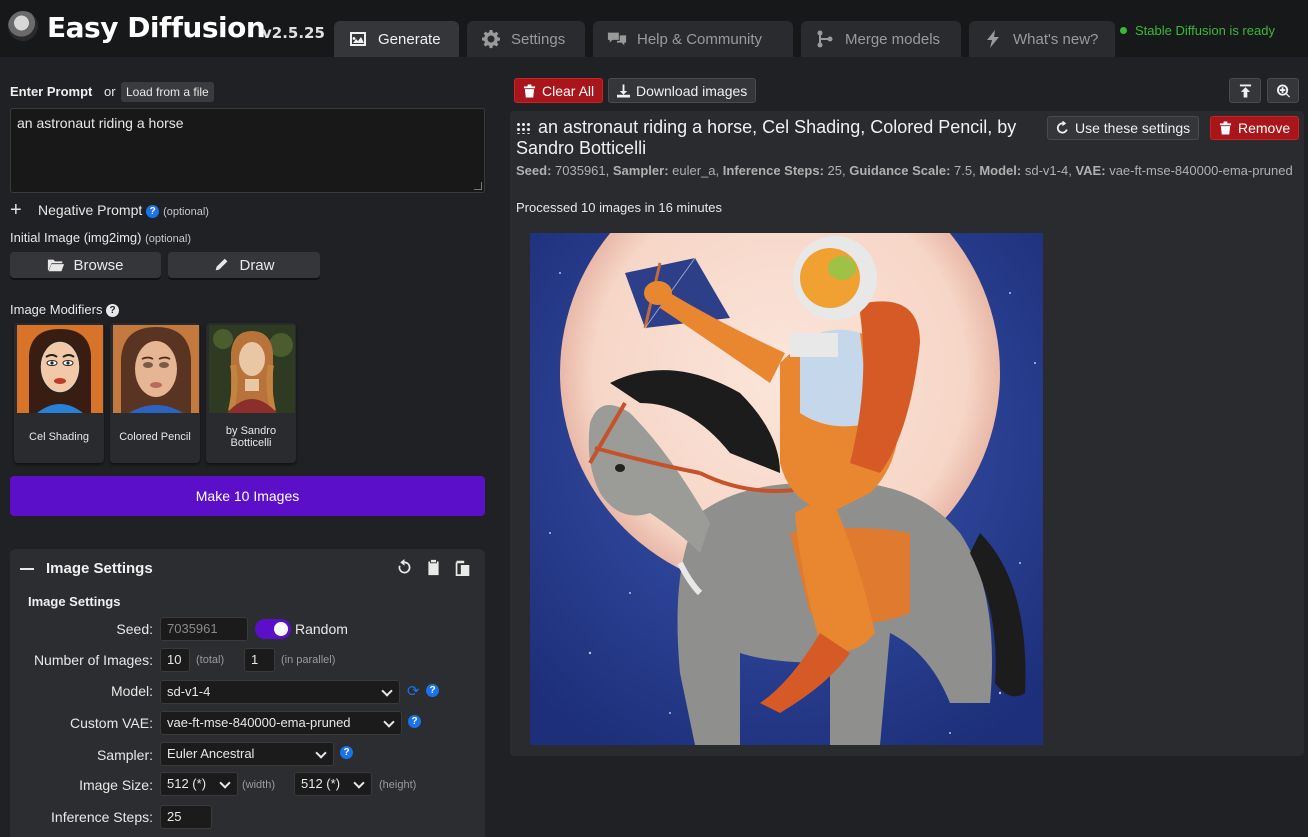  I want to click on folder-open-icon, so click(56, 265).